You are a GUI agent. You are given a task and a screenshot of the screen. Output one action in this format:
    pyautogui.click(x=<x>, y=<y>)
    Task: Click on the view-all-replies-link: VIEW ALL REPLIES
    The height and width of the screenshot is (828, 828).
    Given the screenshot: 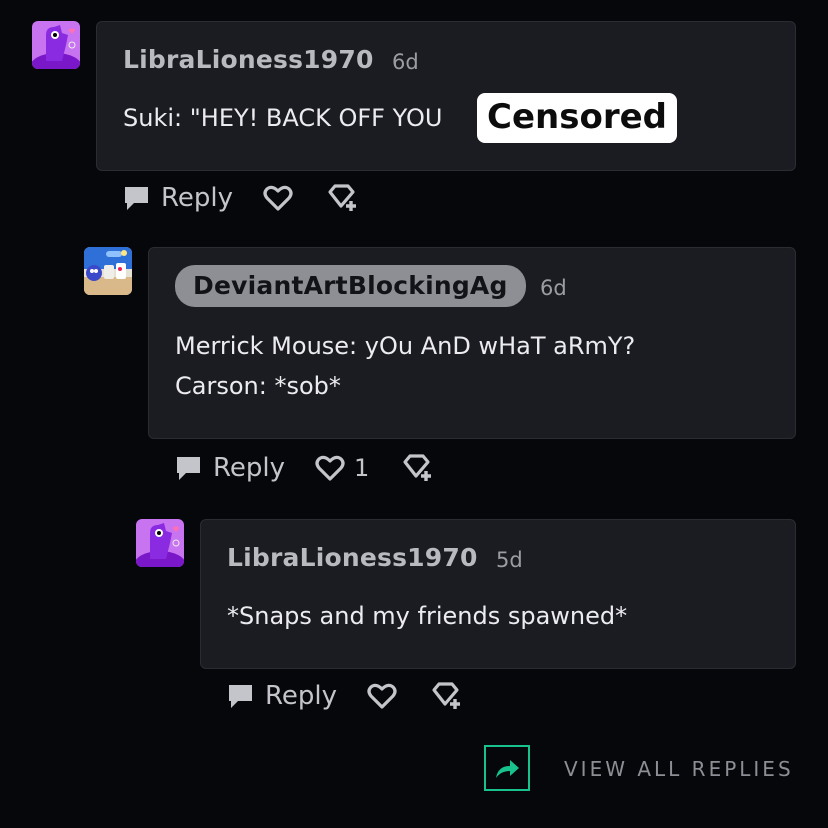 What is the action you would take?
    pyautogui.click(x=679, y=769)
    